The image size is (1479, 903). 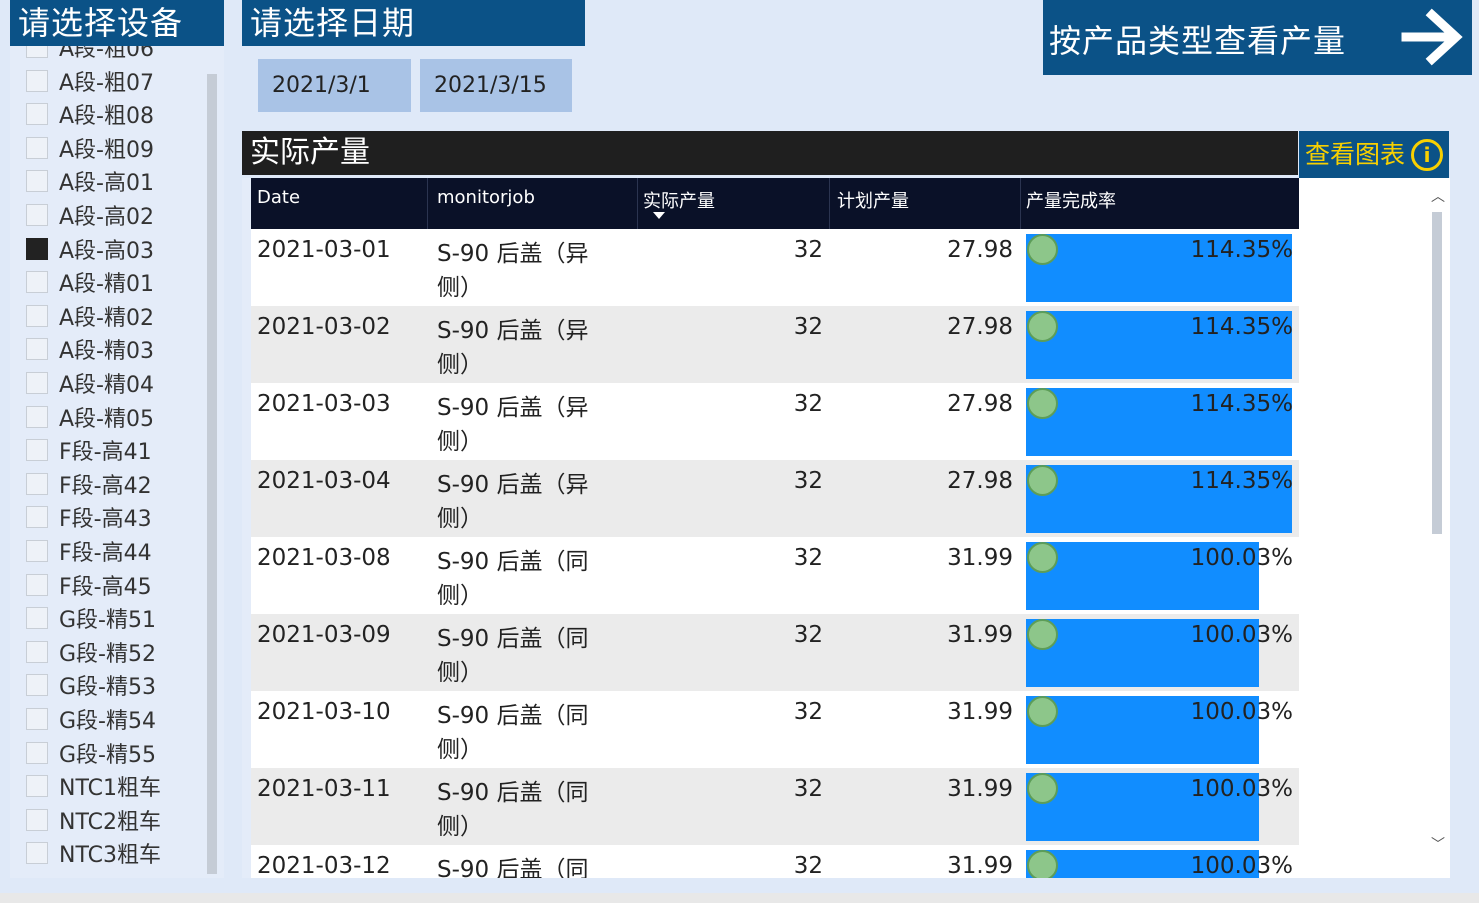 What do you see at coordinates (1257, 37) in the screenshot?
I see `view-by-product-button: 按产品类型查看产量` at bounding box center [1257, 37].